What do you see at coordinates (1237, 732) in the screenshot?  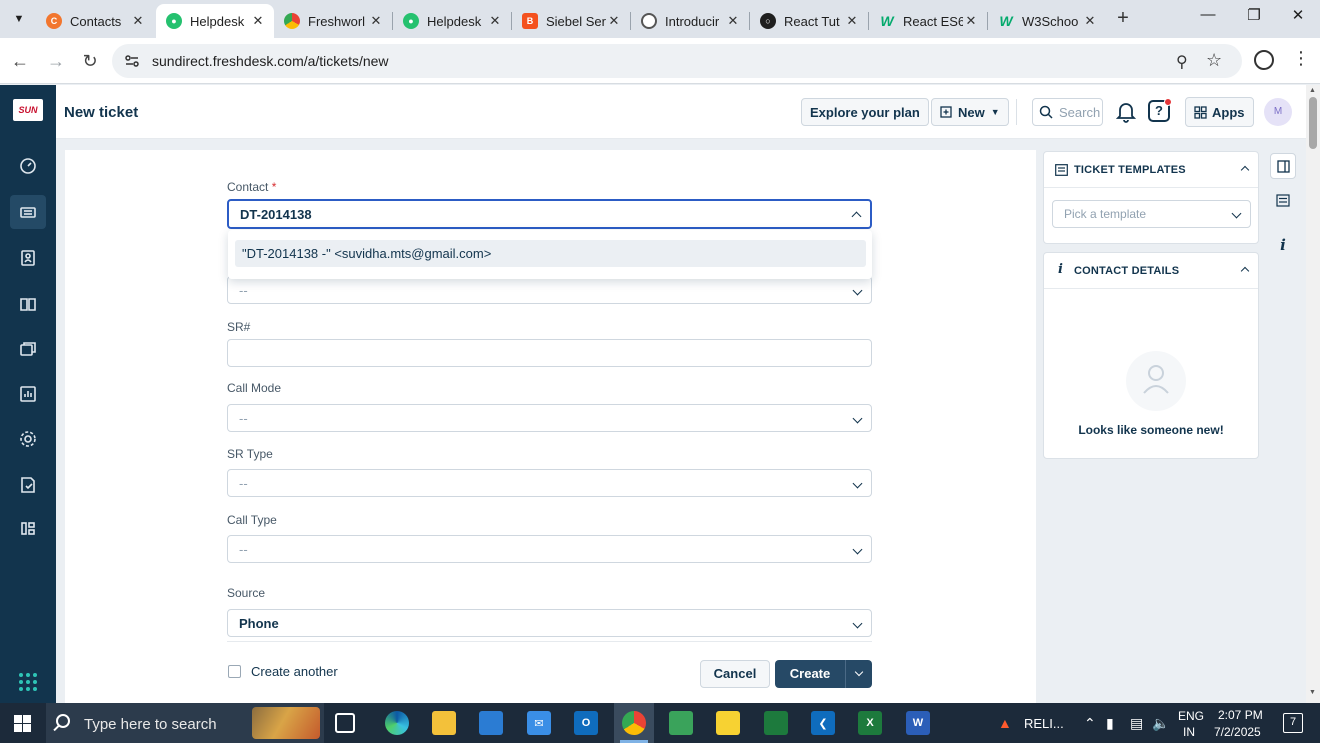 I see `clock-date: 7/2/2025` at bounding box center [1237, 732].